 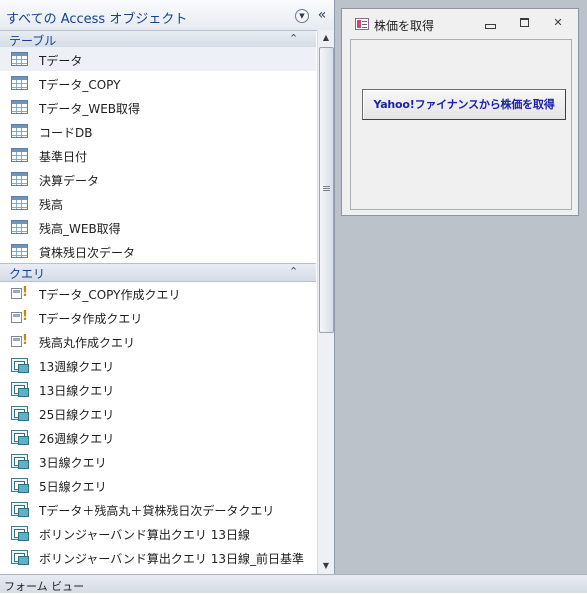 What do you see at coordinates (90, 109) in the screenshot?
I see `list-item-label: Tデータ_WEB取得` at bounding box center [90, 109].